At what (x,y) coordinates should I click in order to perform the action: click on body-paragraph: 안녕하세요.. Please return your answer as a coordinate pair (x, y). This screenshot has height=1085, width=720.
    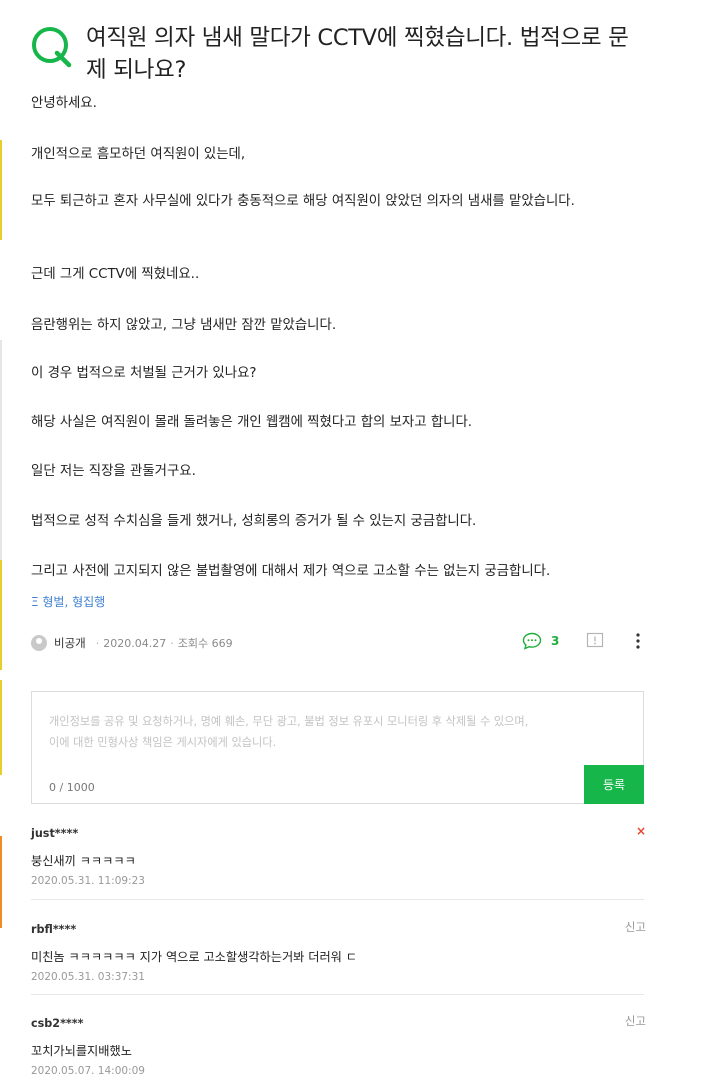
    Looking at the image, I should click on (64, 103).